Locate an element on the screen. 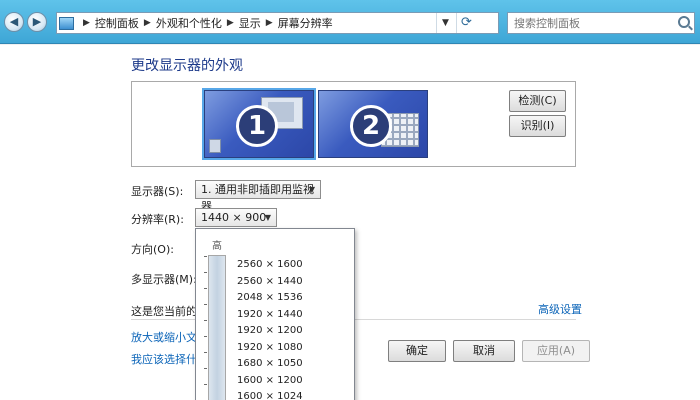 The height and width of the screenshot is (400, 700). advanced-settings-link: 高级设置 is located at coordinates (560, 309).